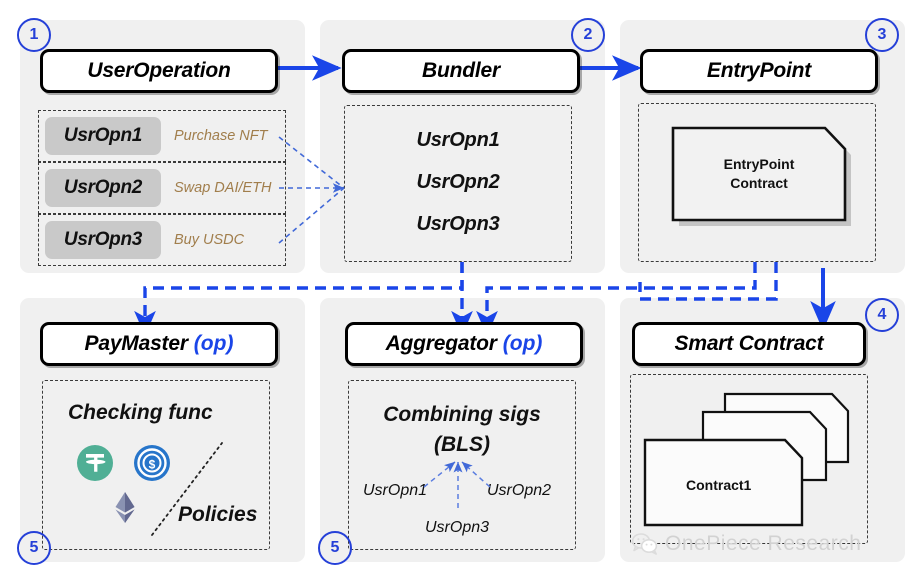  What do you see at coordinates (221, 136) in the screenshot?
I see `userop-desc-1: Purchase NFT` at bounding box center [221, 136].